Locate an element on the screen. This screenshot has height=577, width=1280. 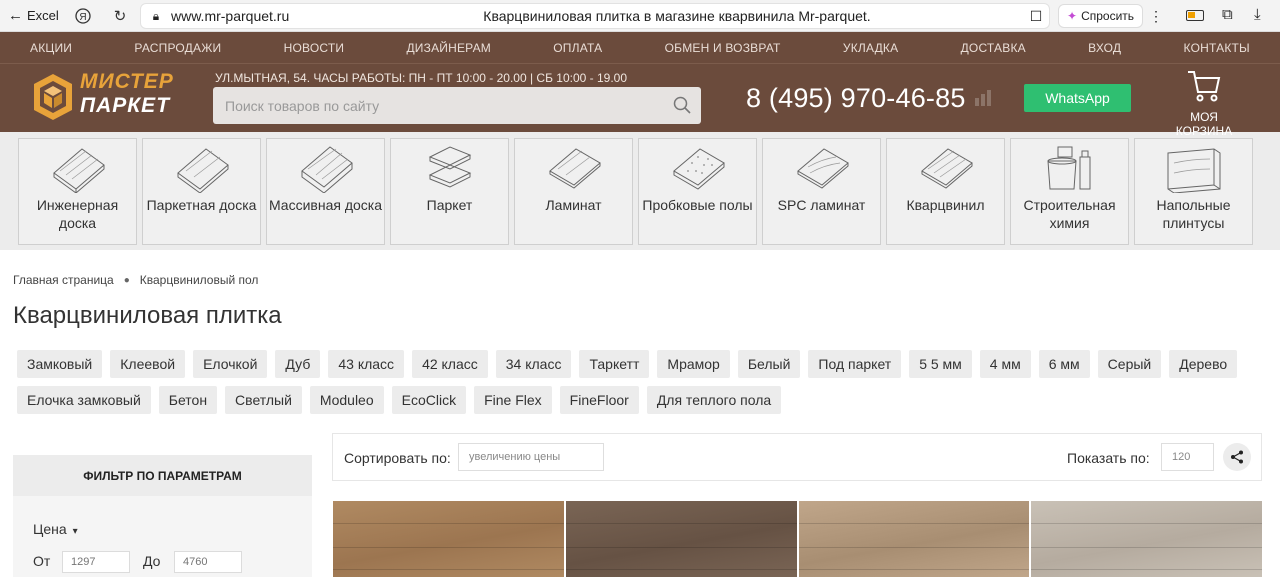
site-logo: МИСТЕР ПАРКЕТ is located at coordinates (110, 97).